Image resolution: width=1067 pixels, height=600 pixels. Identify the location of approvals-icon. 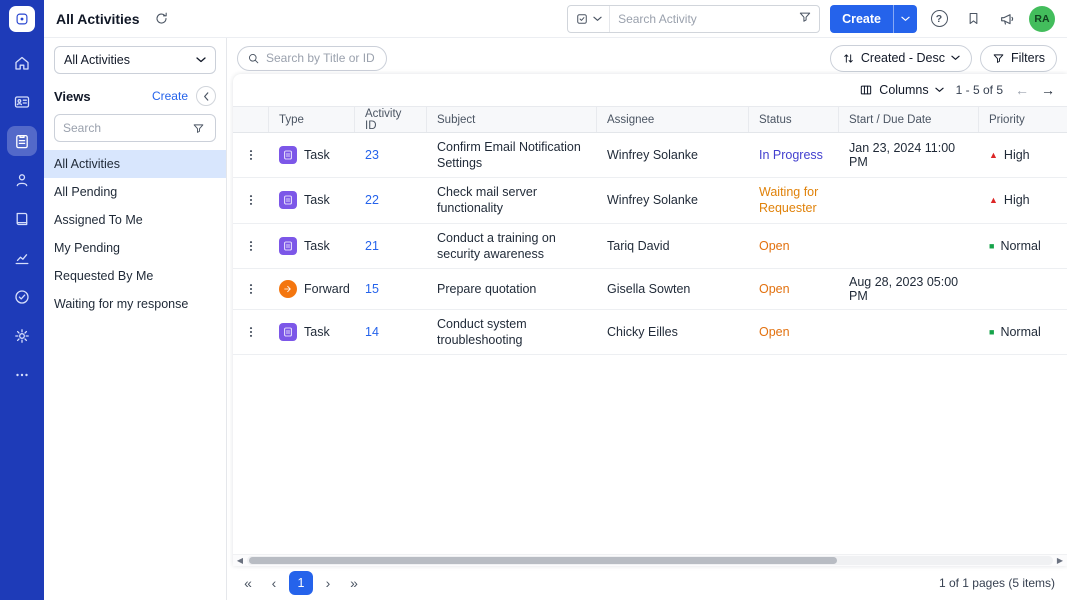
(22, 297).